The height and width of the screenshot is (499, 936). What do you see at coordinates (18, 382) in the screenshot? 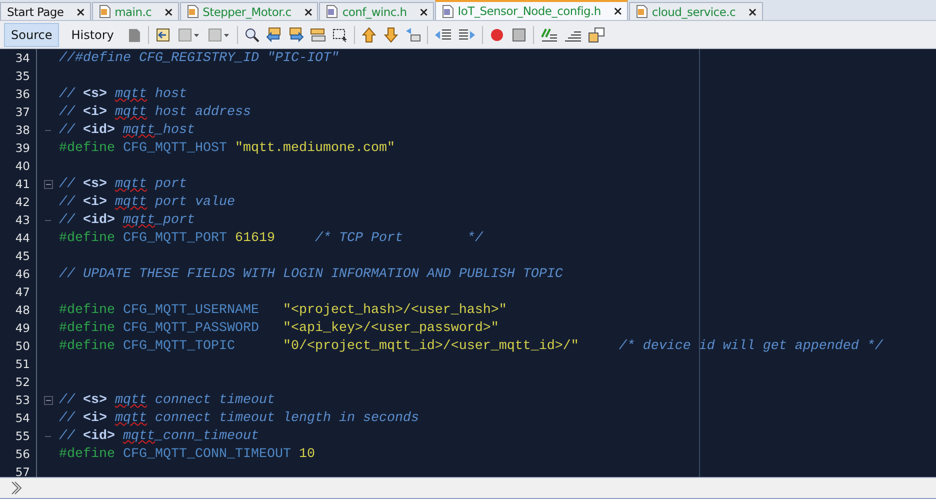
I see `line-number: 52` at bounding box center [18, 382].